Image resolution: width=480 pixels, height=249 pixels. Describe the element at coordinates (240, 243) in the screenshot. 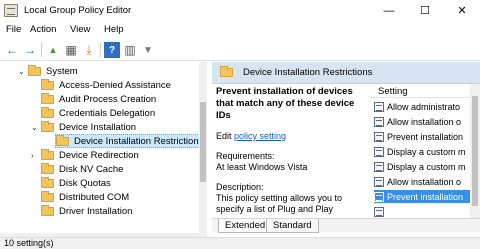

I see `status-bar: 10 setting(s)` at that location.